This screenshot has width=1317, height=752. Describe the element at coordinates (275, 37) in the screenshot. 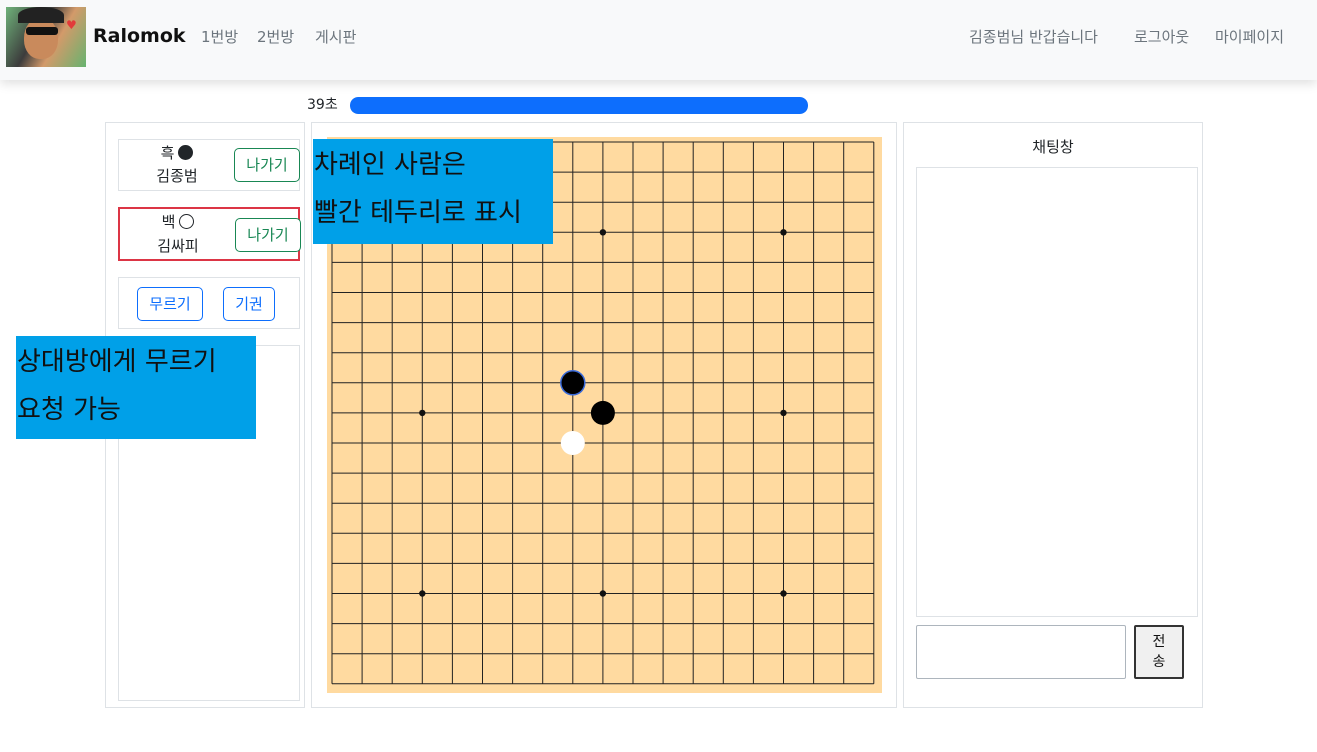

I see `nav-link-room-2: 2번방` at that location.